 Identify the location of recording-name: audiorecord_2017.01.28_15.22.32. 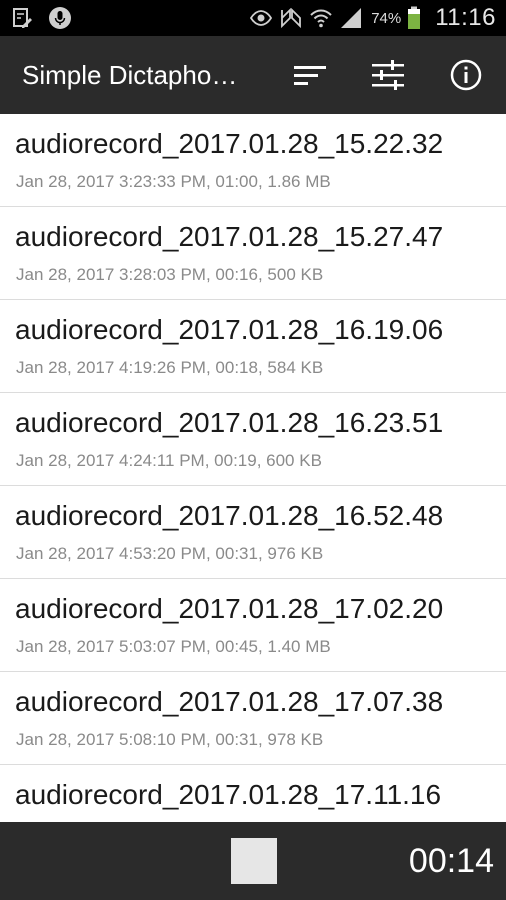
(229, 143).